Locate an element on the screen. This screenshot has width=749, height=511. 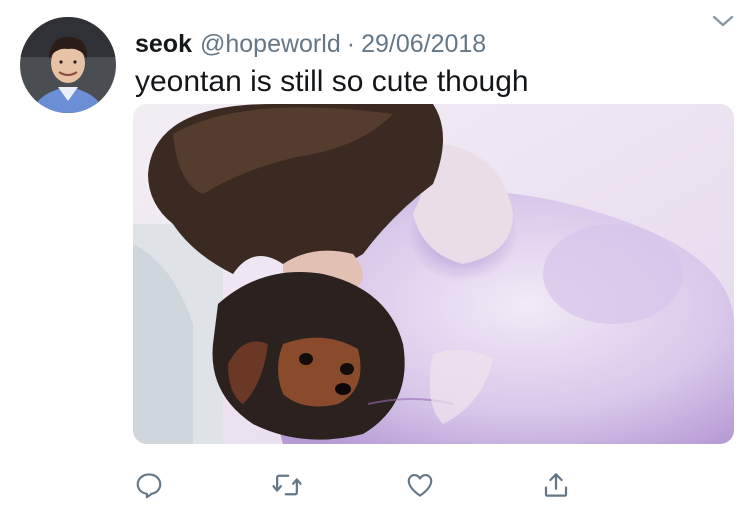
like-button is located at coordinates (420, 485).